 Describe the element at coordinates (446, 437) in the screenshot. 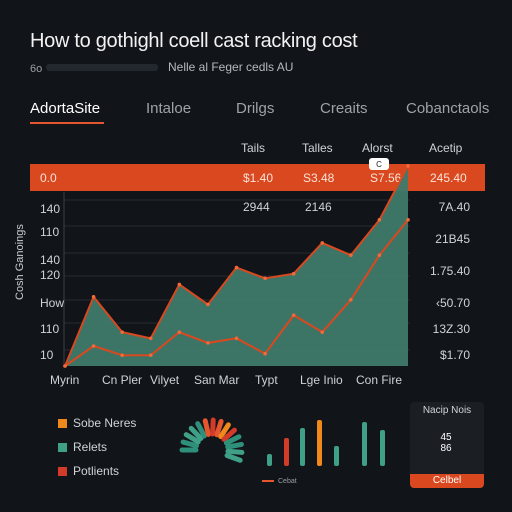

I see `gauge-value-top: 45` at that location.